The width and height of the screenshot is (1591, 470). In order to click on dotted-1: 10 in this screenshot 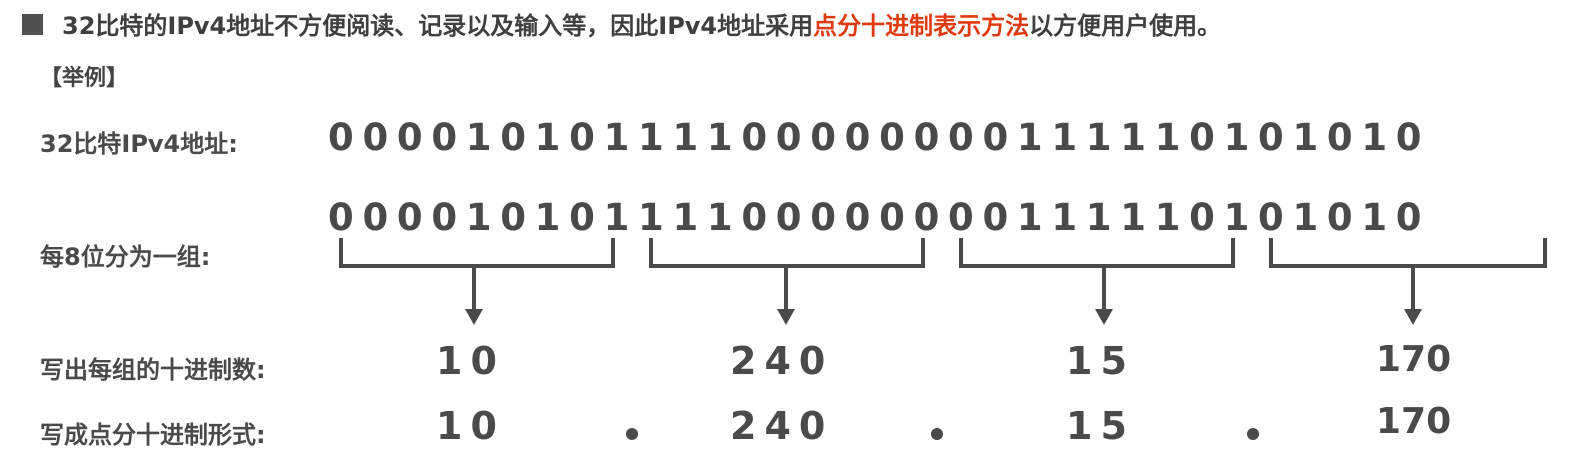, I will do `click(470, 426)`.